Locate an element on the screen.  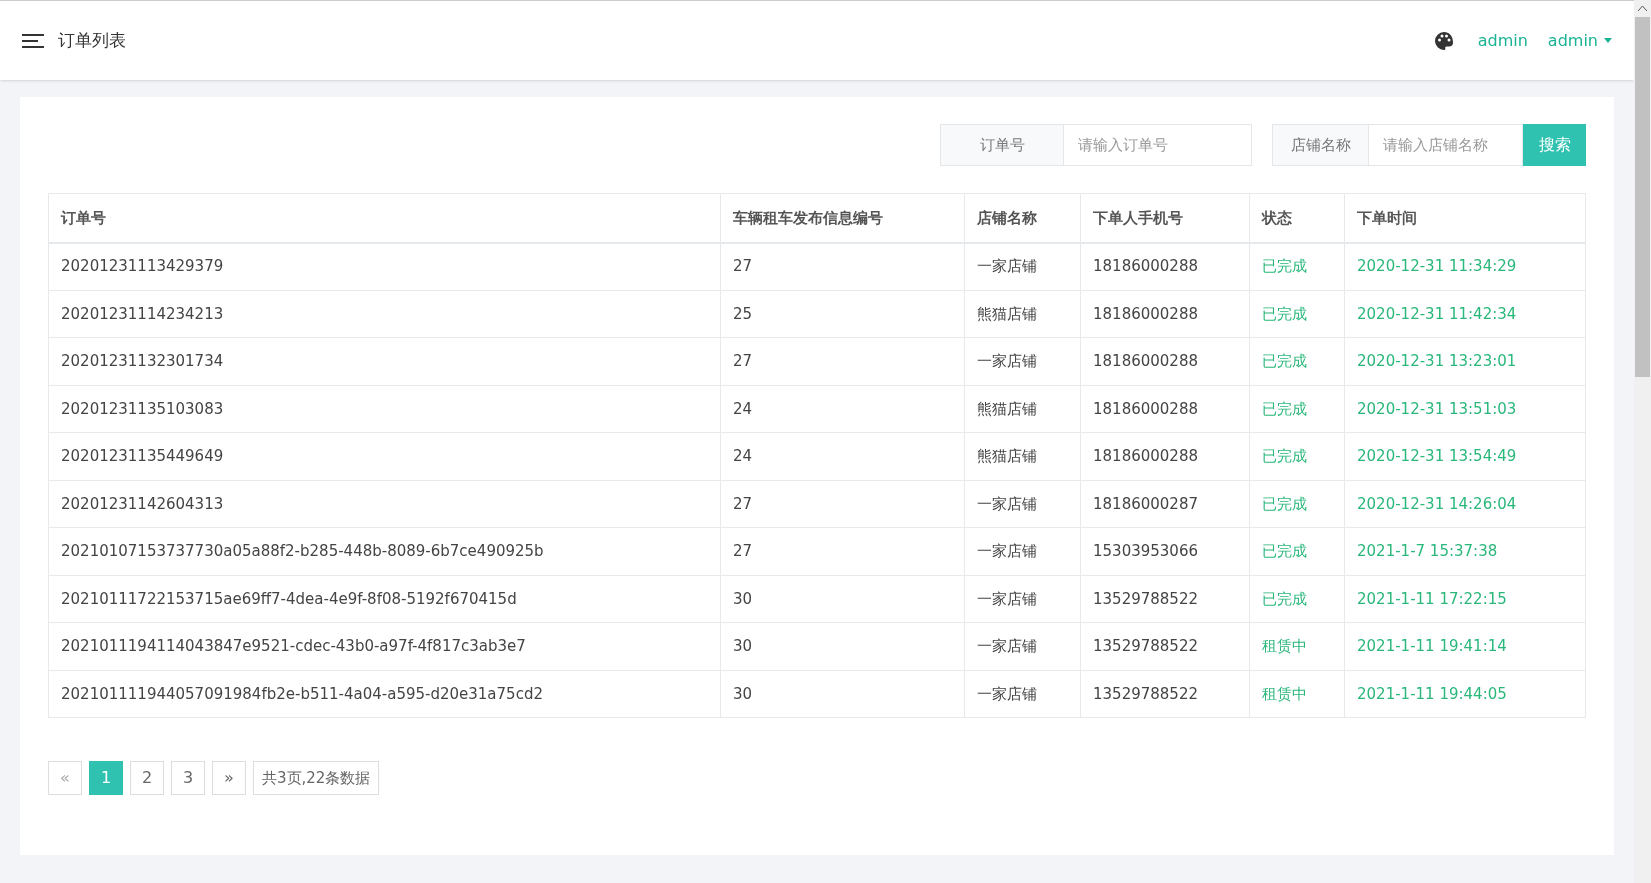
admin-link: admin is located at coordinates (1502, 40).